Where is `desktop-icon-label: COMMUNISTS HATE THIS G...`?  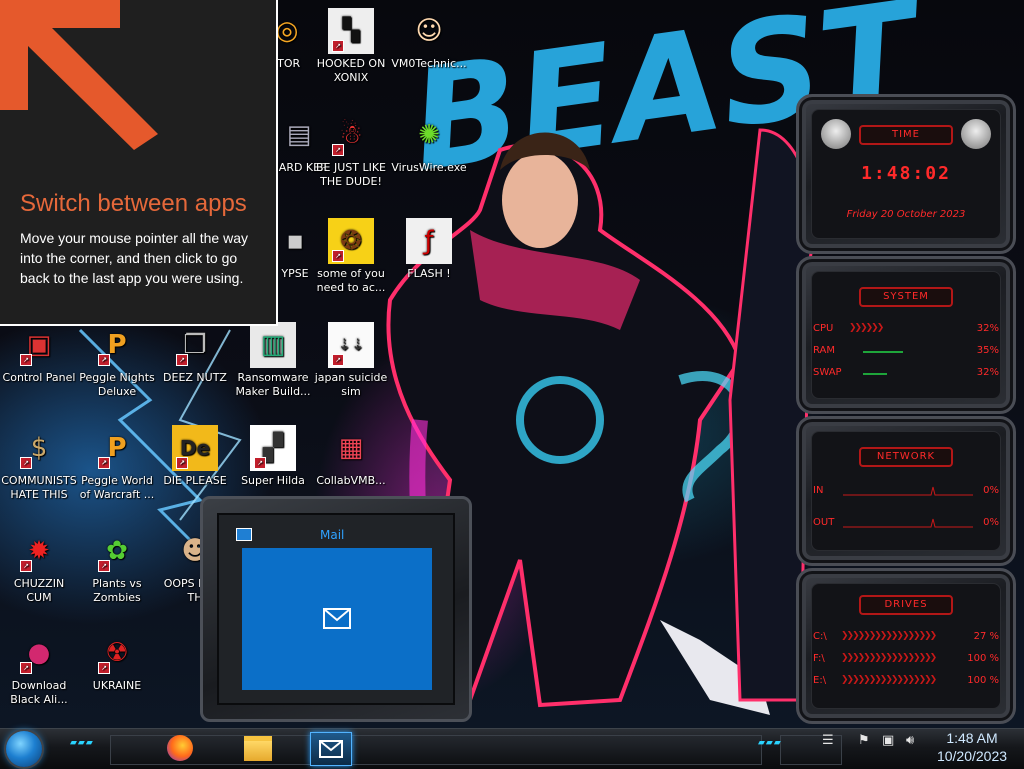 desktop-icon-label: COMMUNISTS HATE THIS G... is located at coordinates (39, 487).